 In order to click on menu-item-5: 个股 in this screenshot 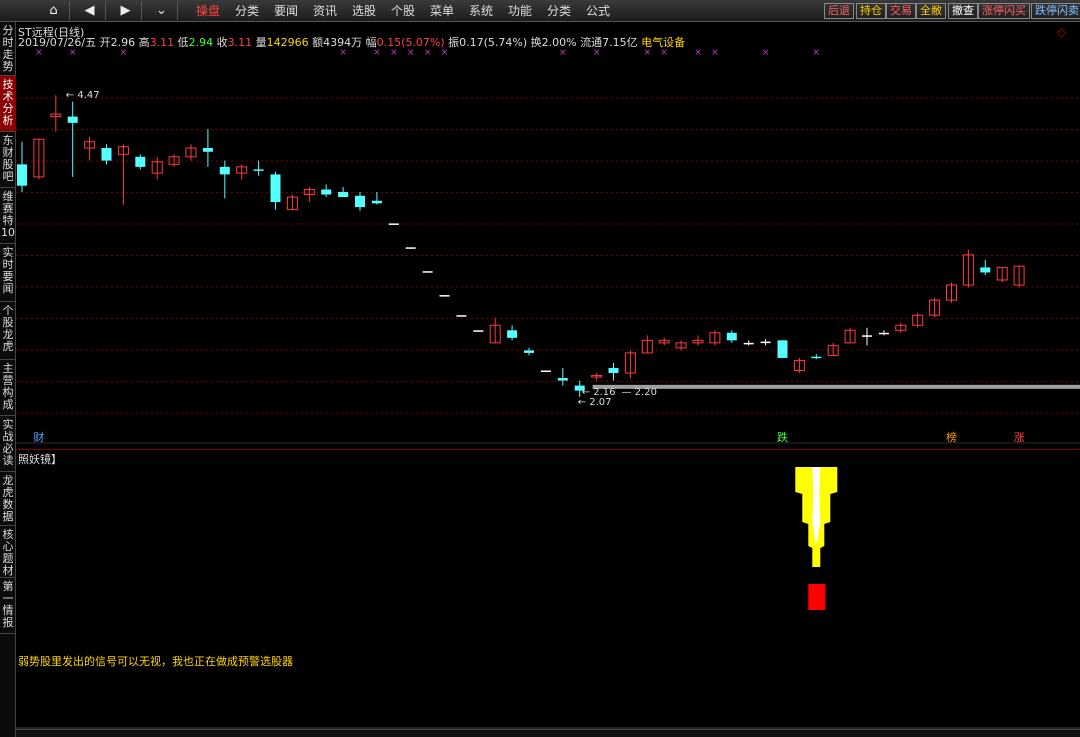, I will do `click(403, 11)`.